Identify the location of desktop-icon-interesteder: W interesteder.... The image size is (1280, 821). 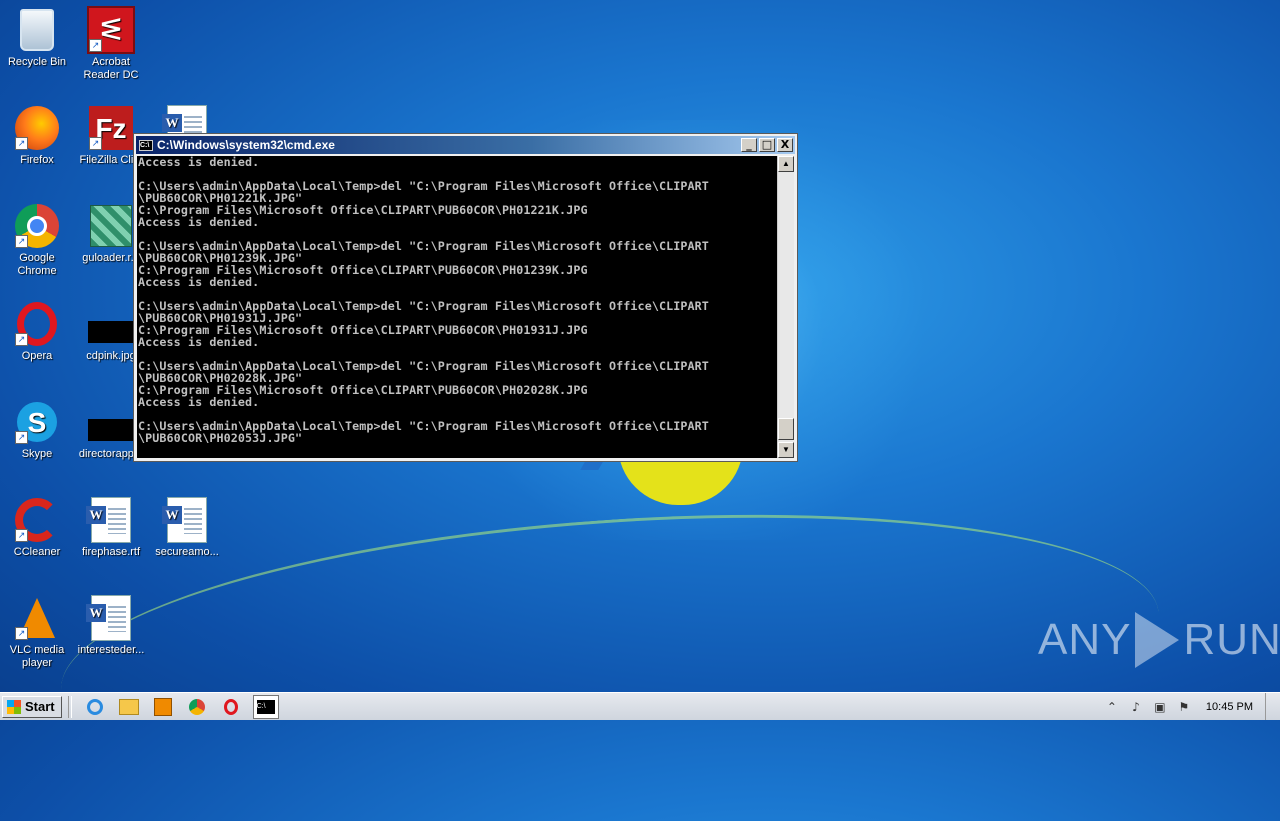
(111, 625).